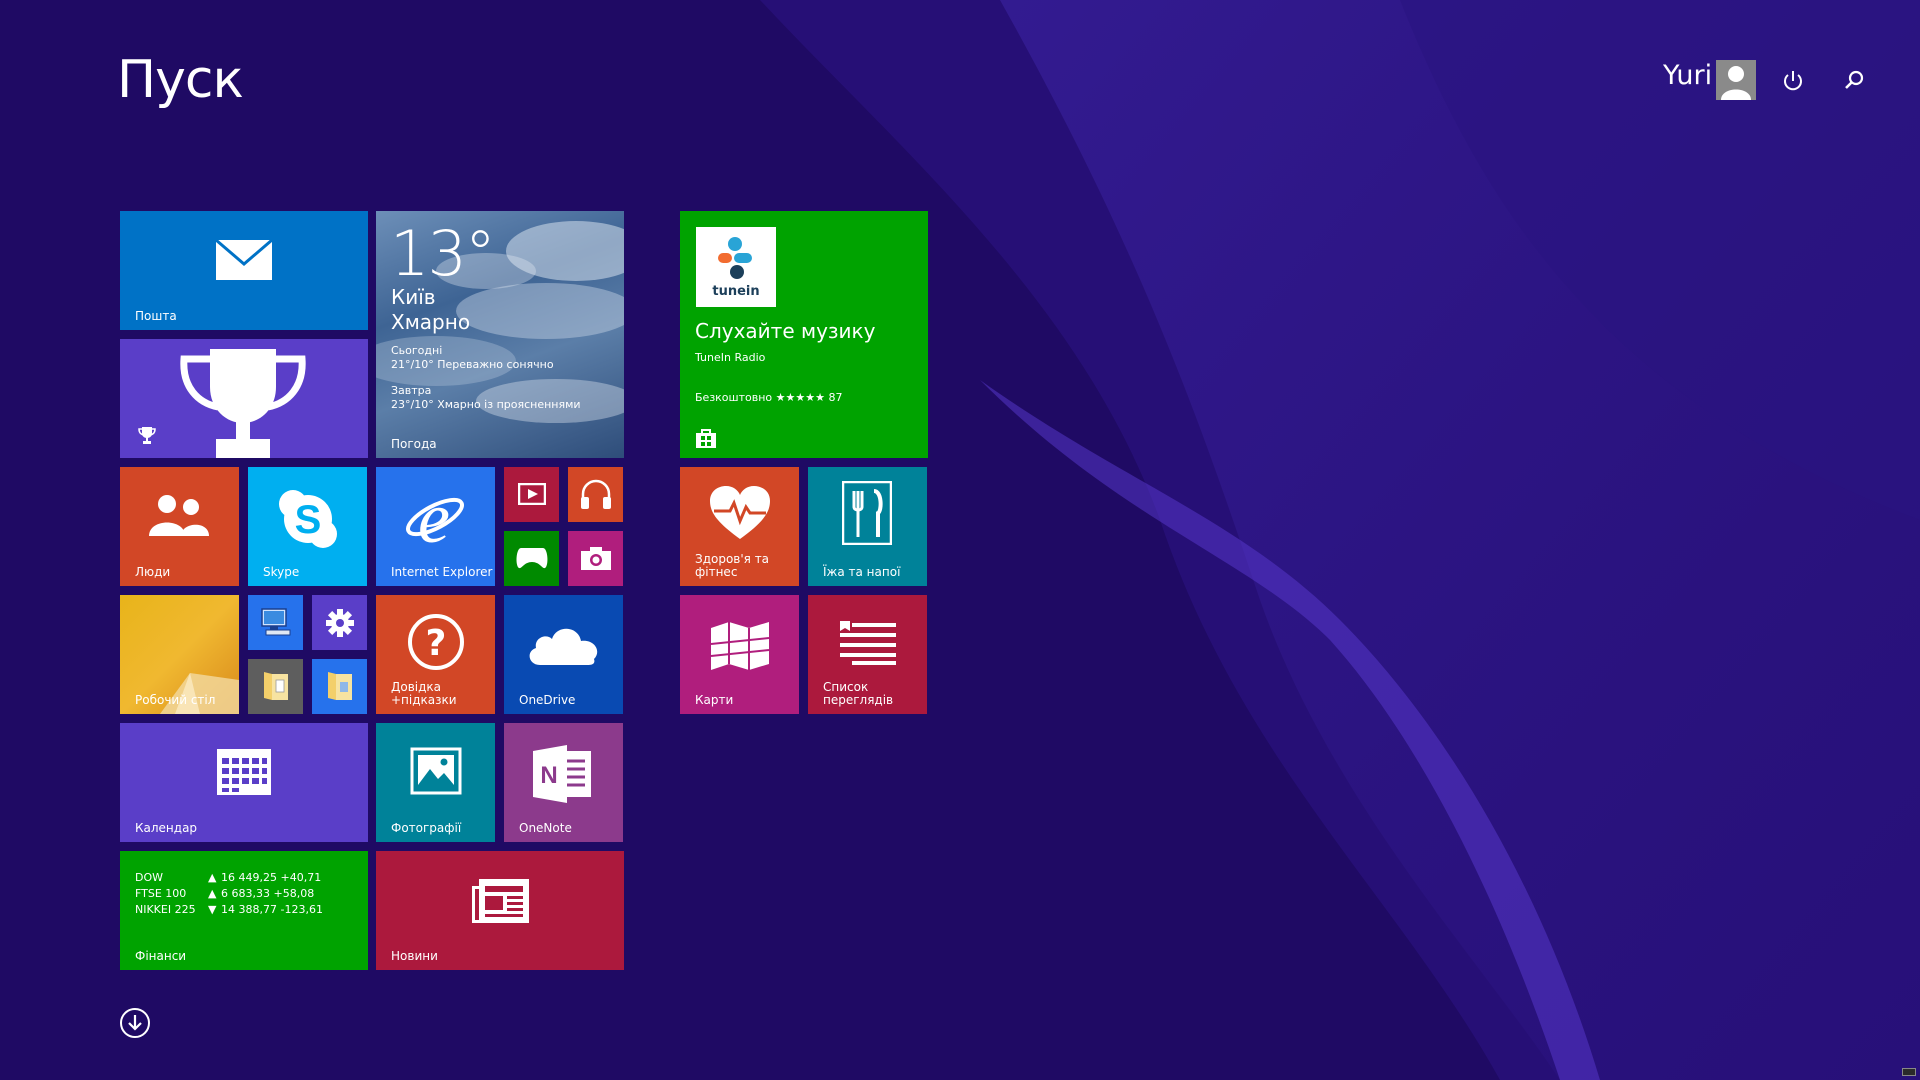  What do you see at coordinates (547, 700) in the screenshot?
I see `tile-label: OneDrive` at bounding box center [547, 700].